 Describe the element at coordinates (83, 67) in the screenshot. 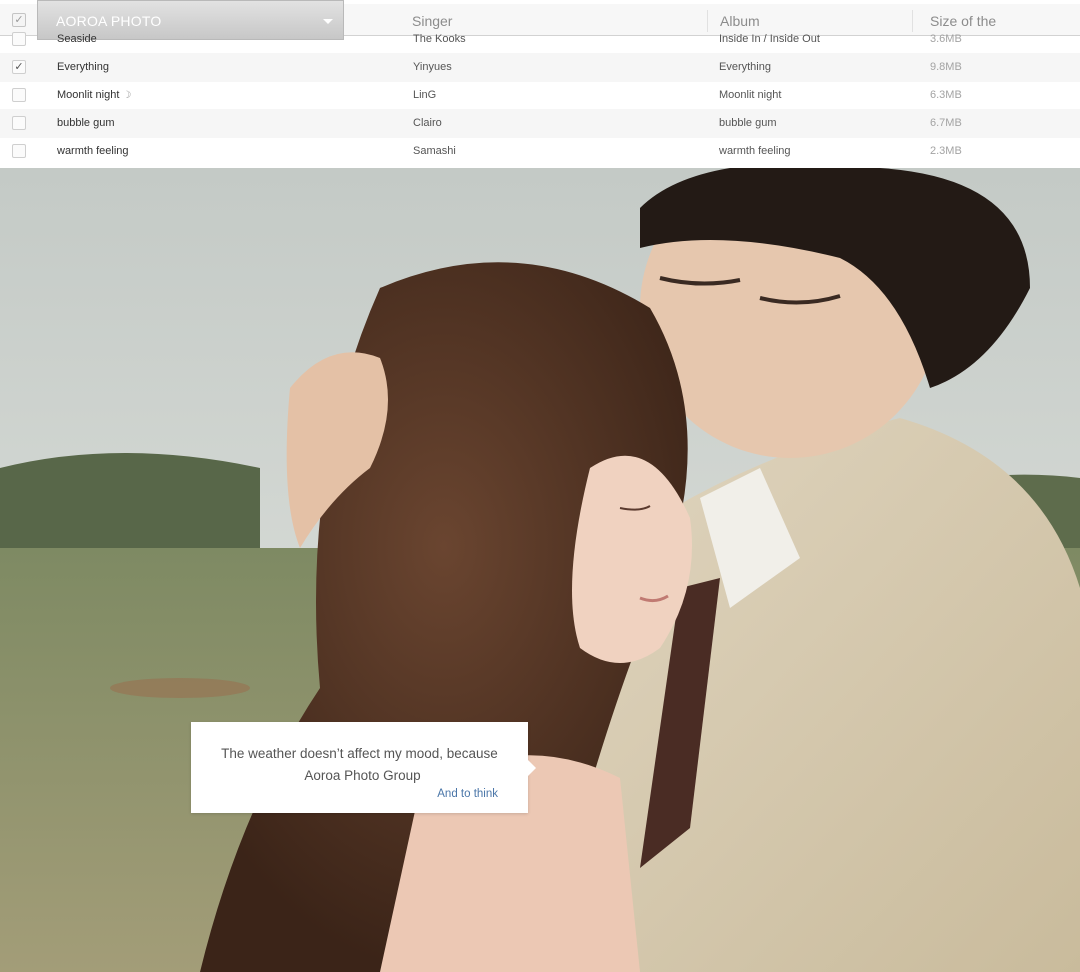

I see `song-title: Everything` at that location.